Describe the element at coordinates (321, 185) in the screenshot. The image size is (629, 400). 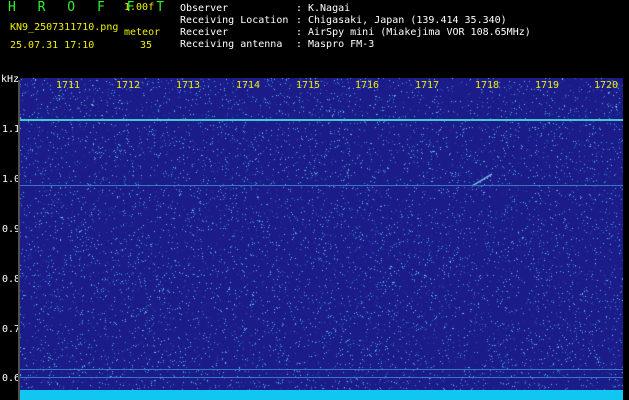
I see `echo-line` at that location.